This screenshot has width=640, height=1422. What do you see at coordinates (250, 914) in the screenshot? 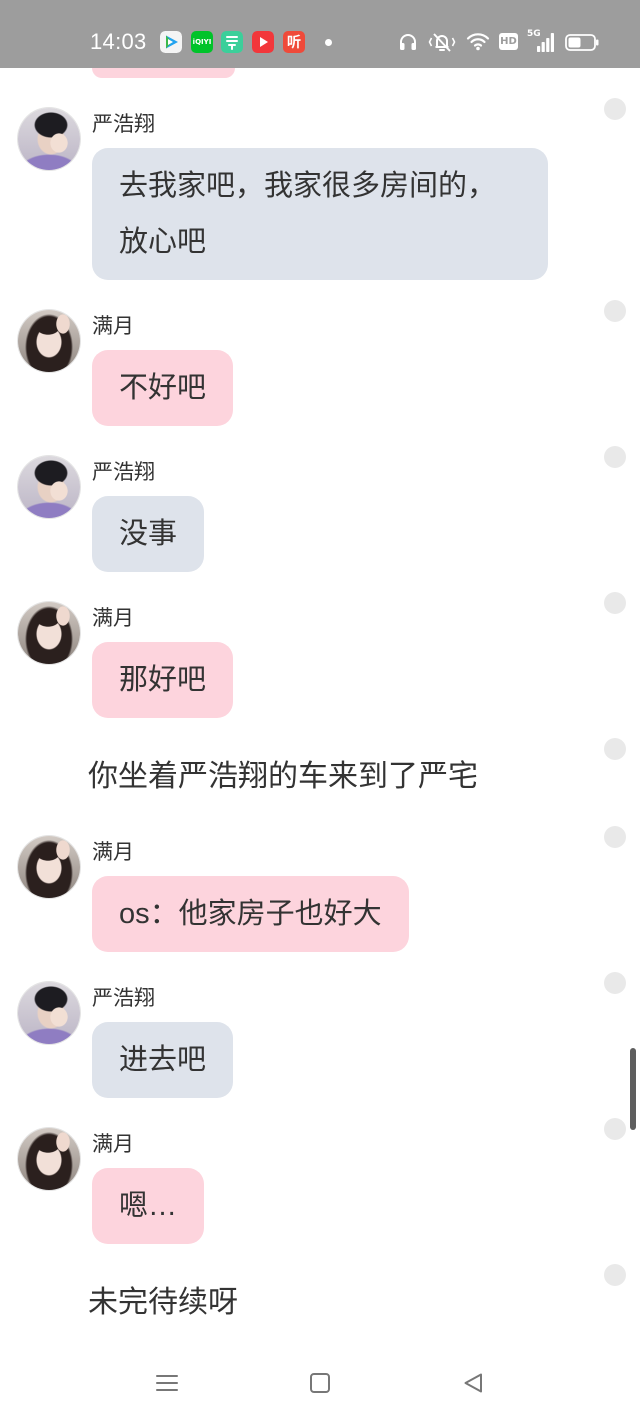
I see `message-bubble: os：他家房子也好大` at bounding box center [250, 914].